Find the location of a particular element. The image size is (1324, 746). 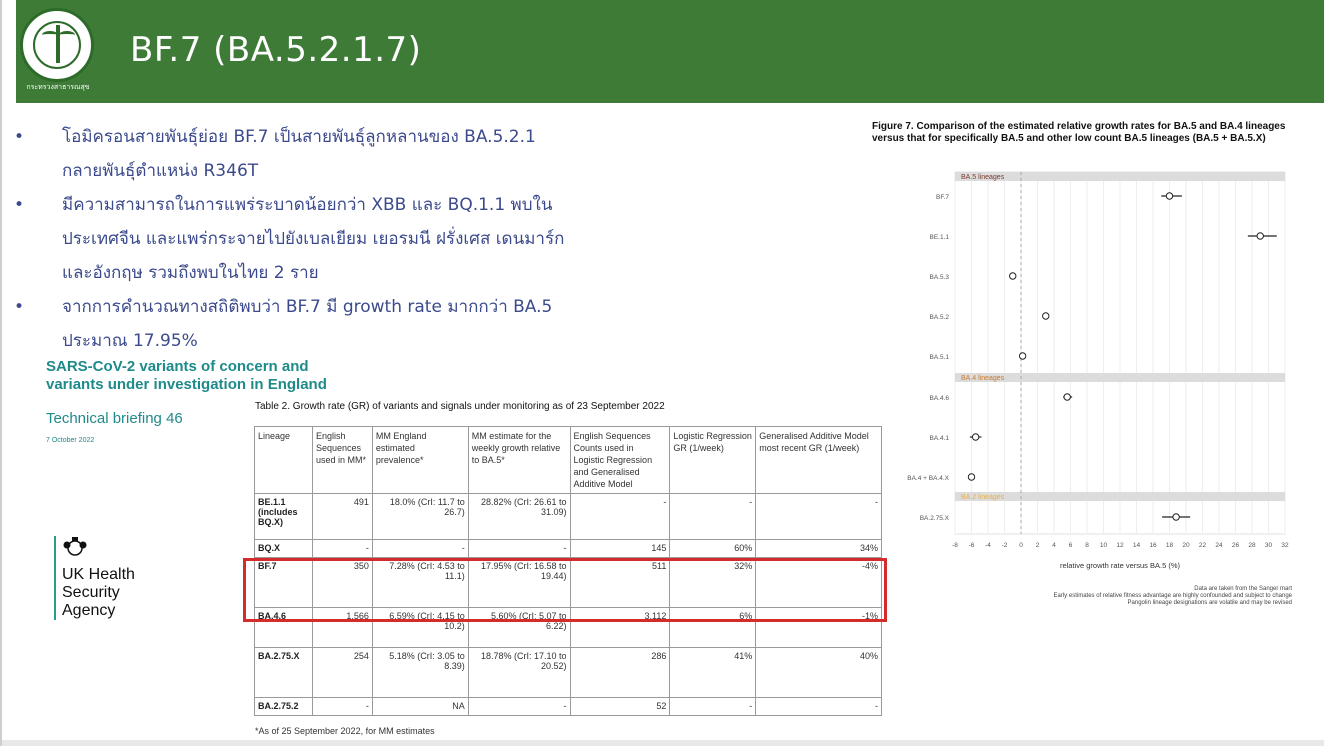

table-cell: 491 is located at coordinates (342, 516).